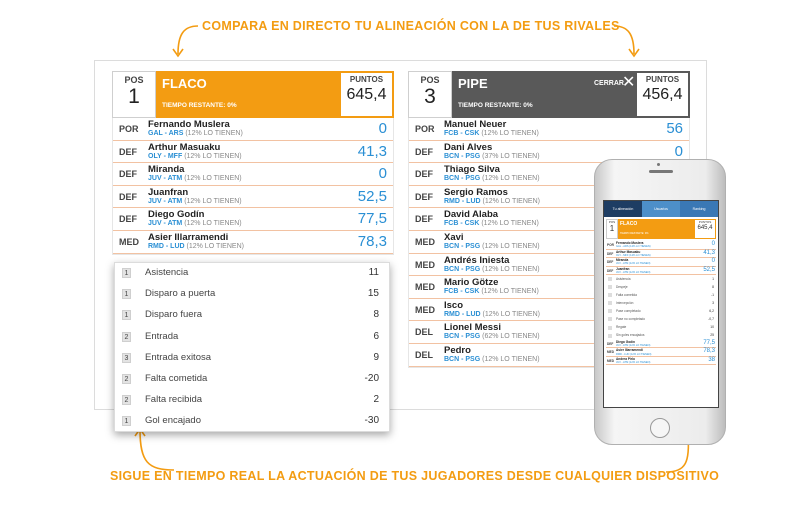 This screenshot has height=519, width=809. Describe the element at coordinates (126, 400) in the screenshot. I see `stat-quantity: 2` at that location.